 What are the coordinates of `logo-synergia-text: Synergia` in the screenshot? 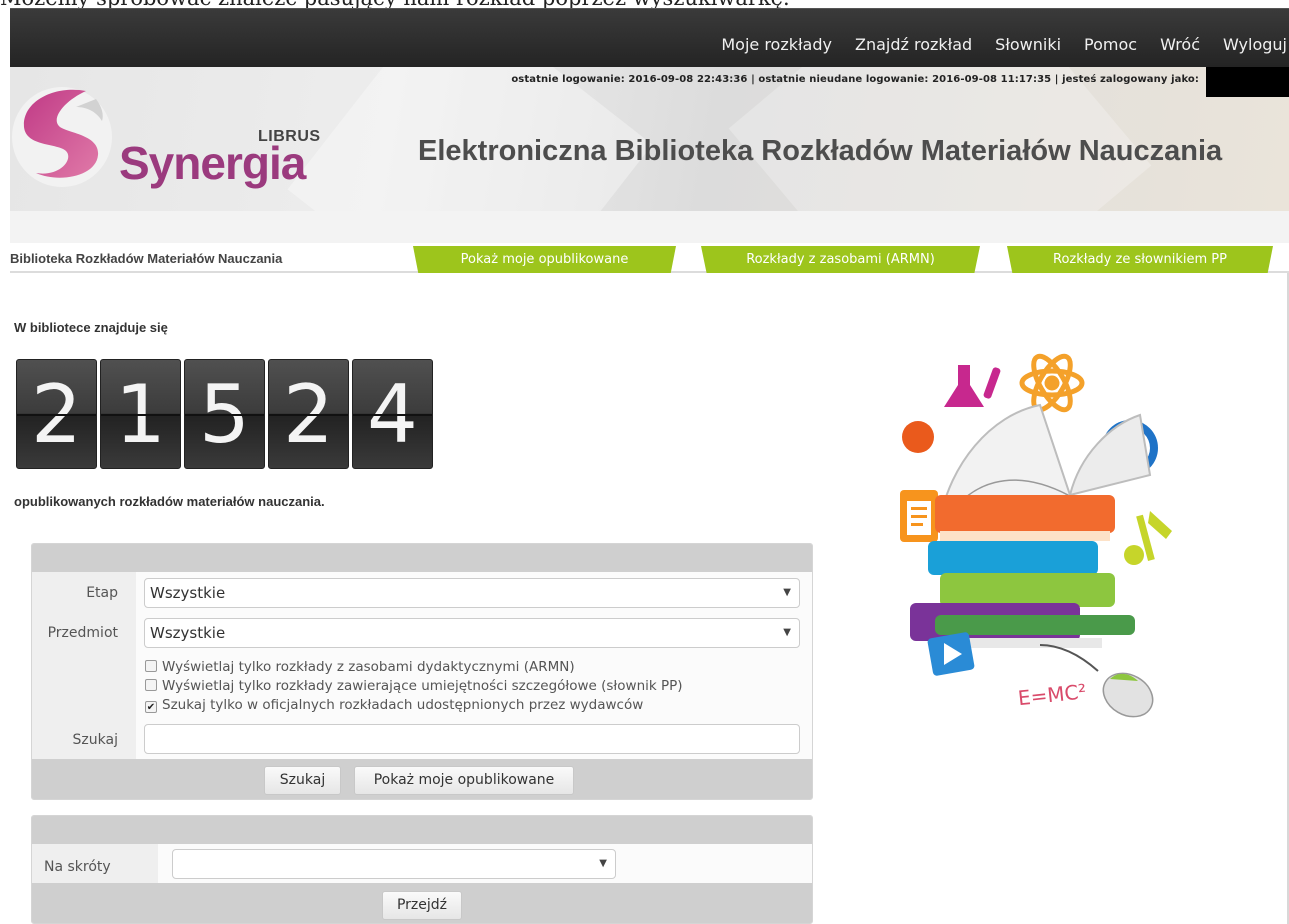 It's located at (212, 163).